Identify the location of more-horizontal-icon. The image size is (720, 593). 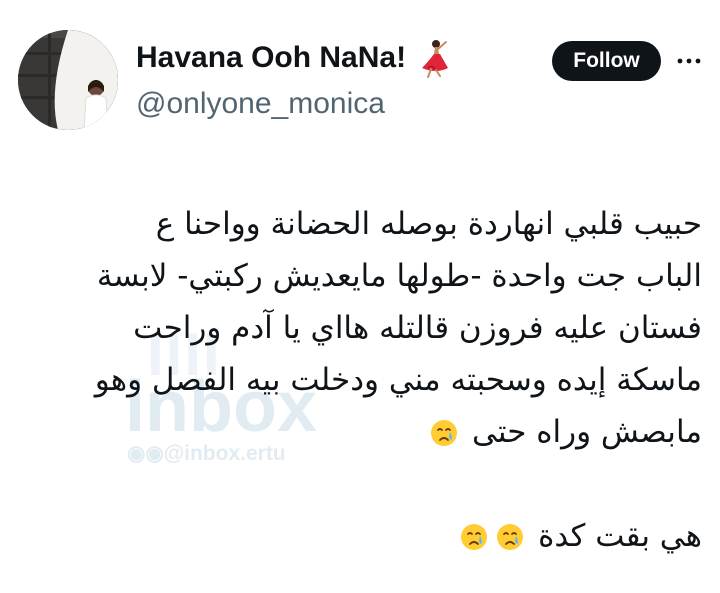
(689, 61).